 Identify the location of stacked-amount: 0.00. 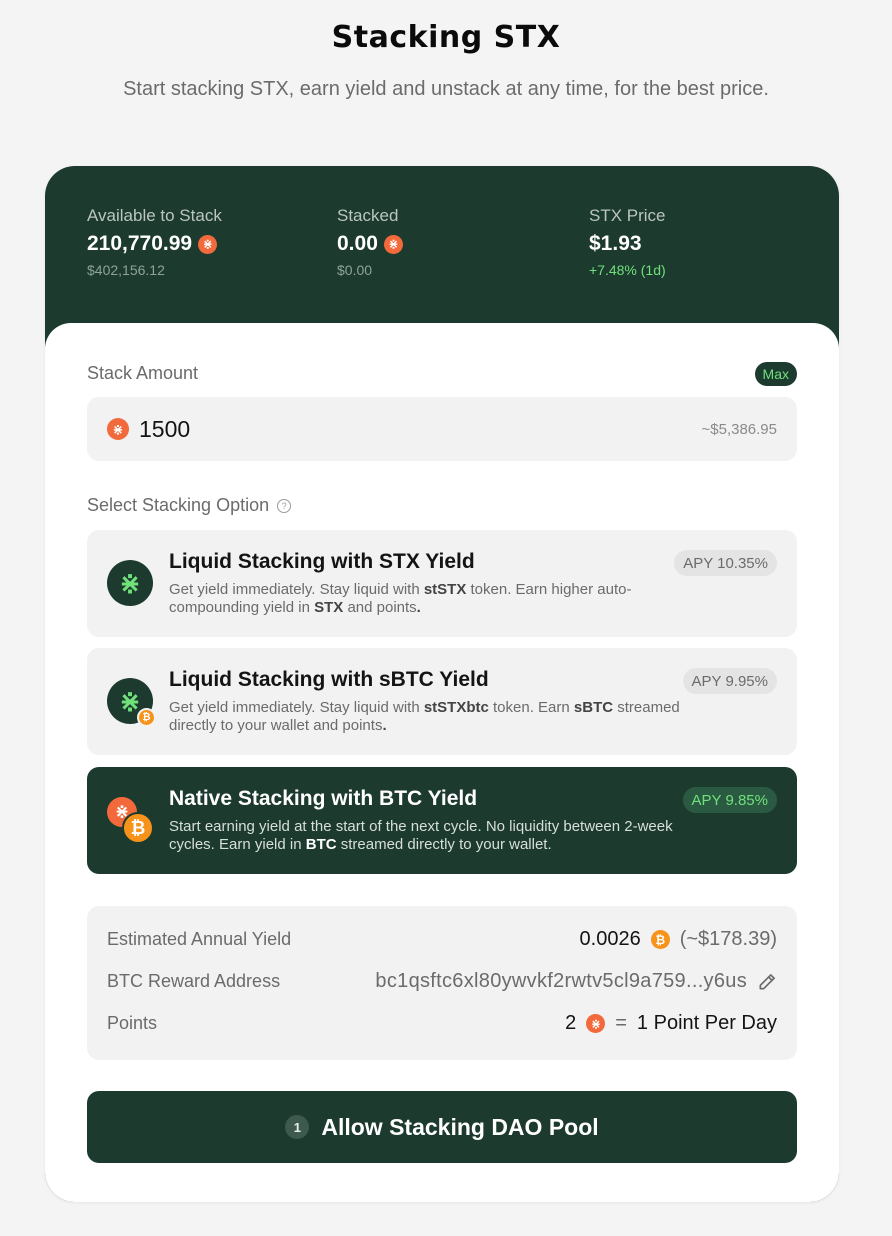
(357, 243).